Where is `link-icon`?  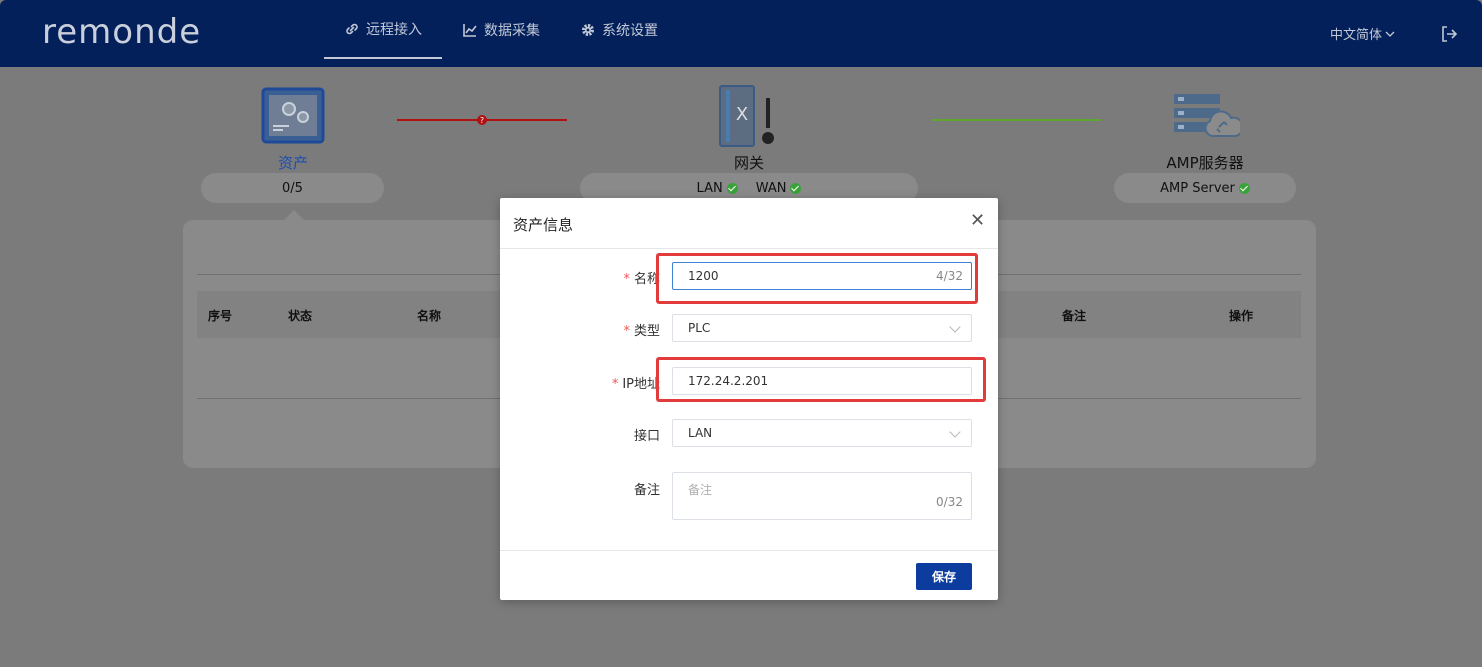 link-icon is located at coordinates (352, 28).